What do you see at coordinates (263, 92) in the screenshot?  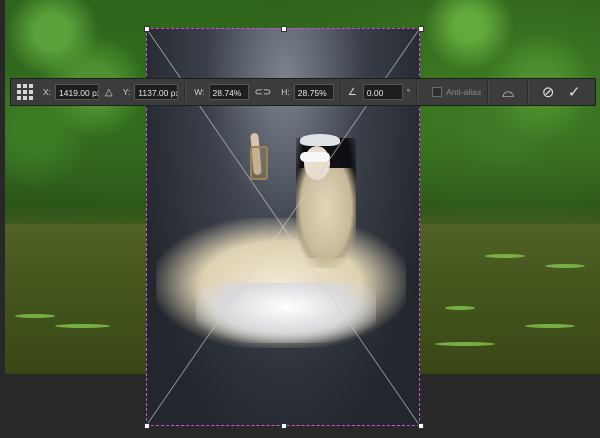 I see `chain-link-icon: ⊂⊃` at bounding box center [263, 92].